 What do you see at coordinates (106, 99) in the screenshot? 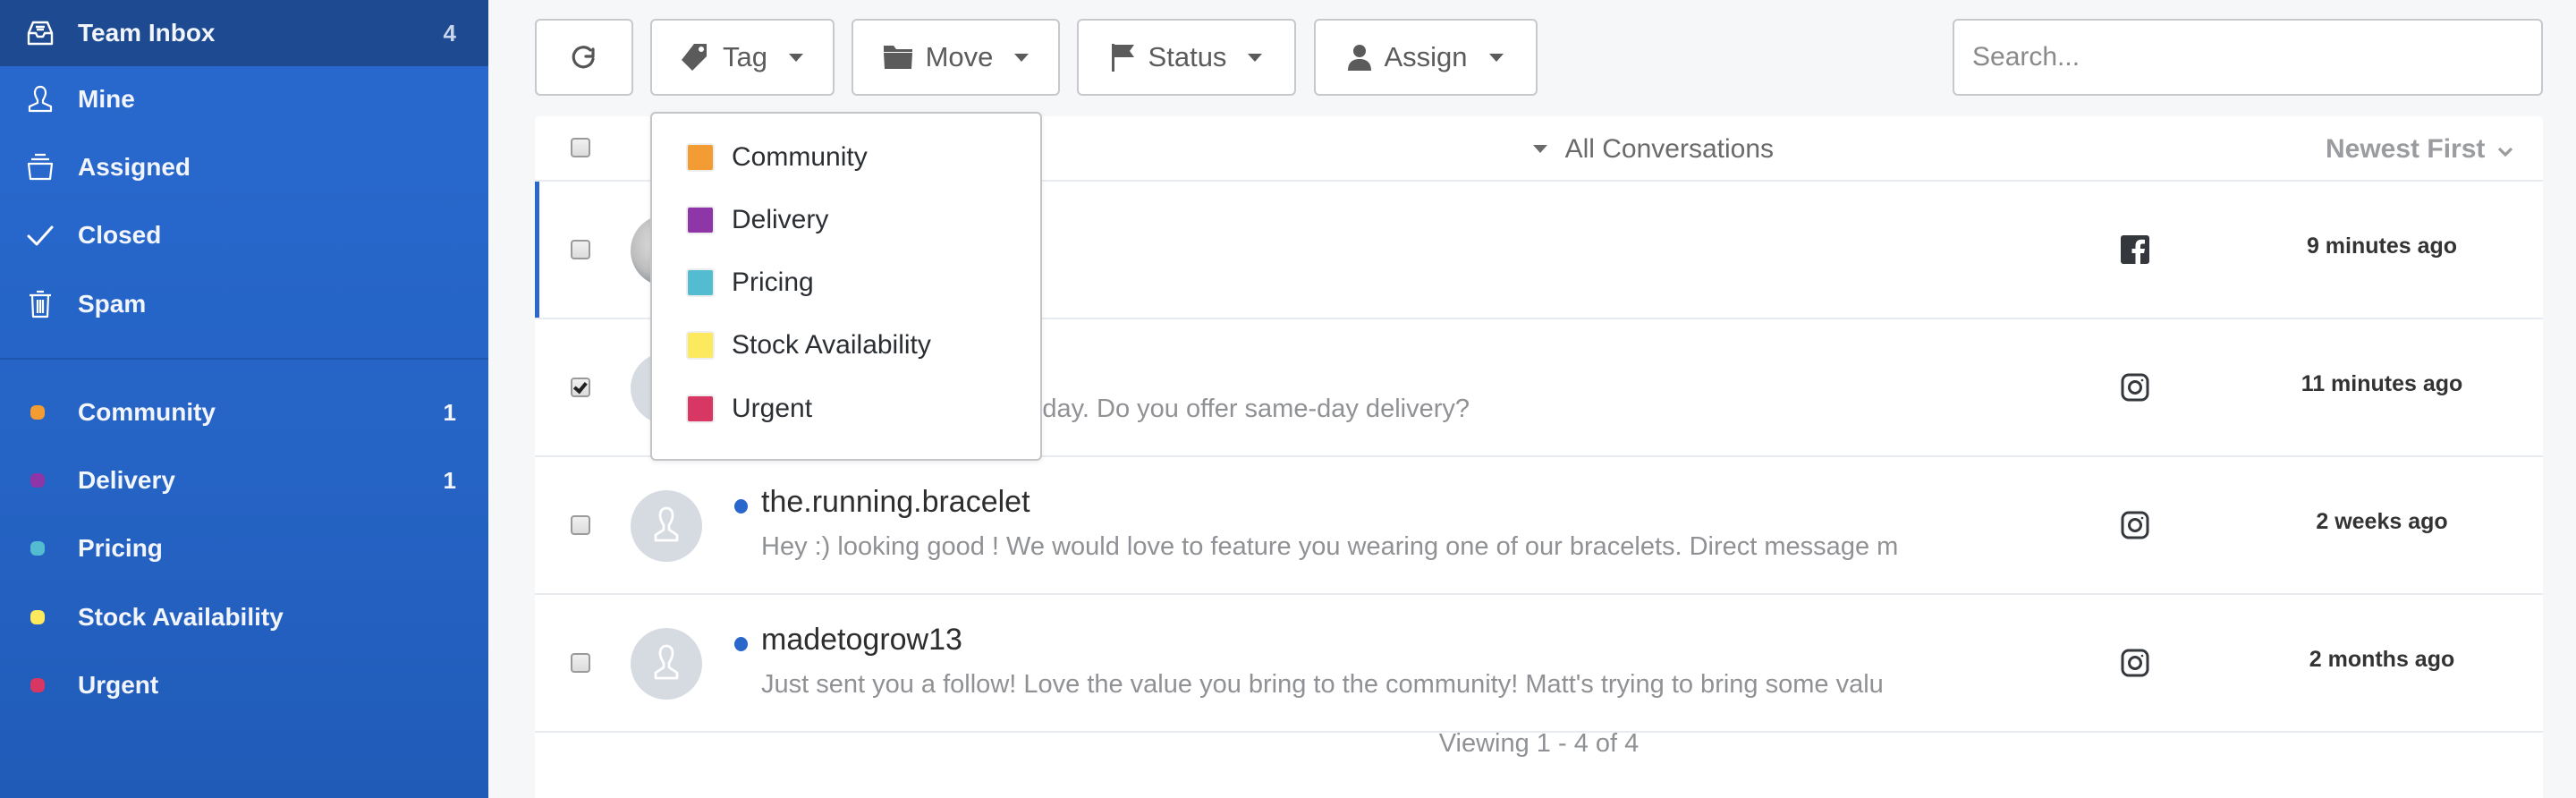
I see `sidebar-item-label: Mine` at bounding box center [106, 99].